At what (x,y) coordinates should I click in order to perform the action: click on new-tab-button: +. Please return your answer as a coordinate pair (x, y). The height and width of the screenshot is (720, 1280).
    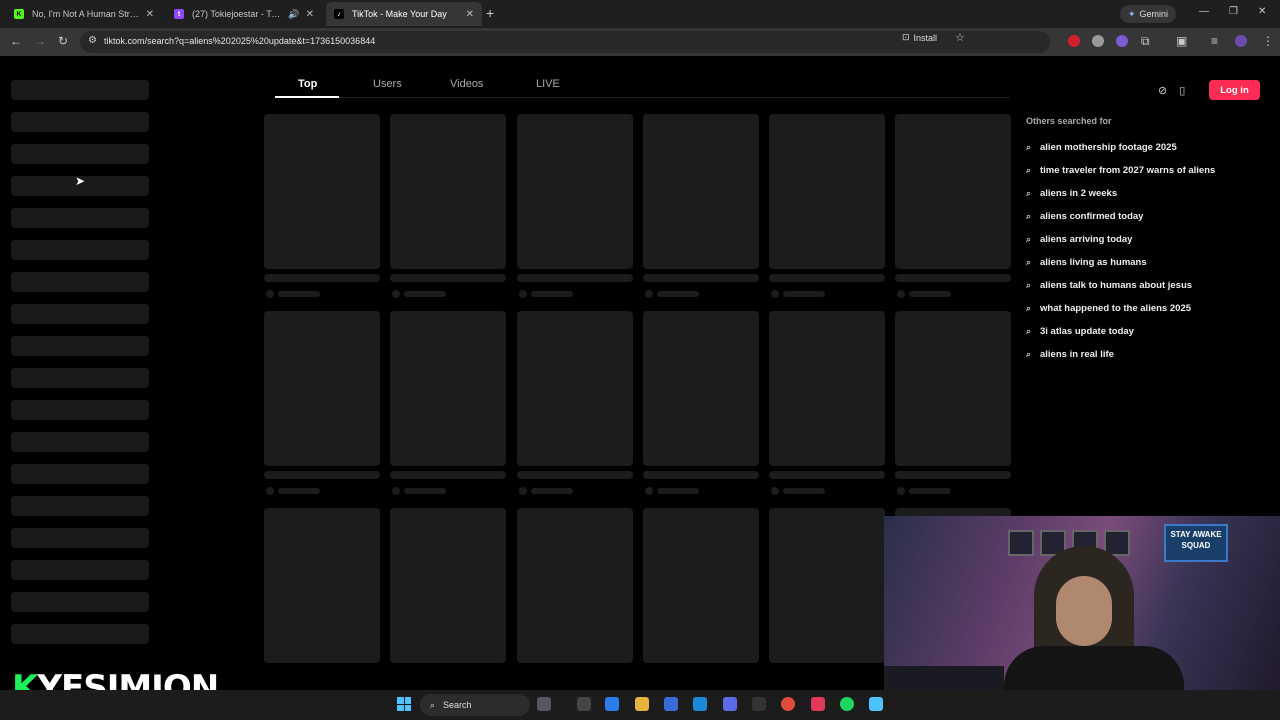
    Looking at the image, I should click on (490, 13).